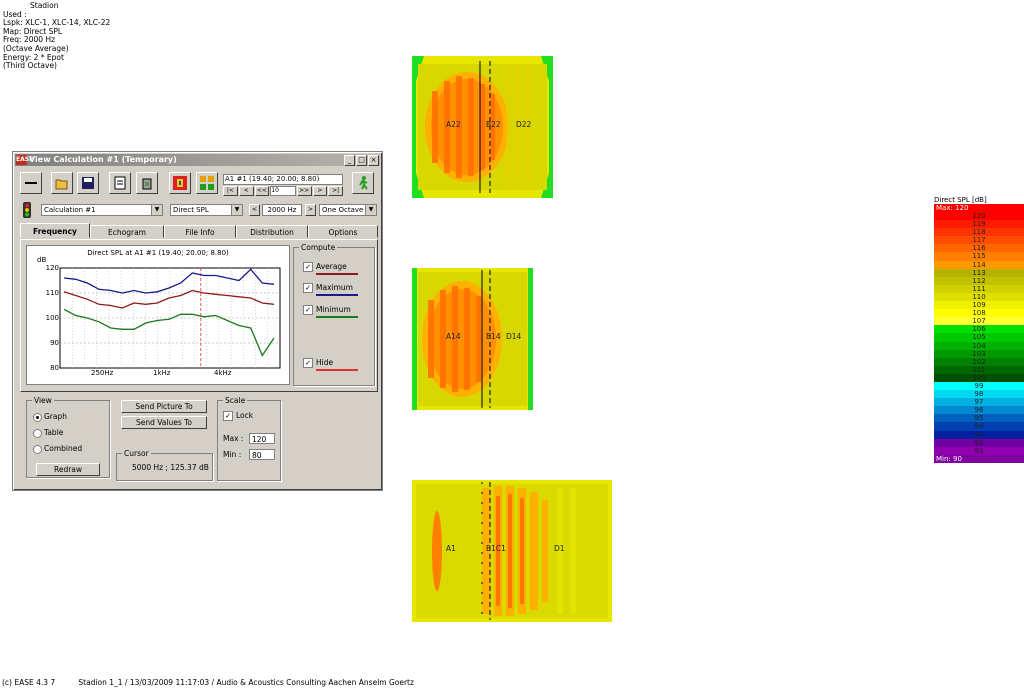 This screenshot has width=1024, height=691. Describe the element at coordinates (451, 548) in the screenshot. I see `seat-label: A1` at that location.